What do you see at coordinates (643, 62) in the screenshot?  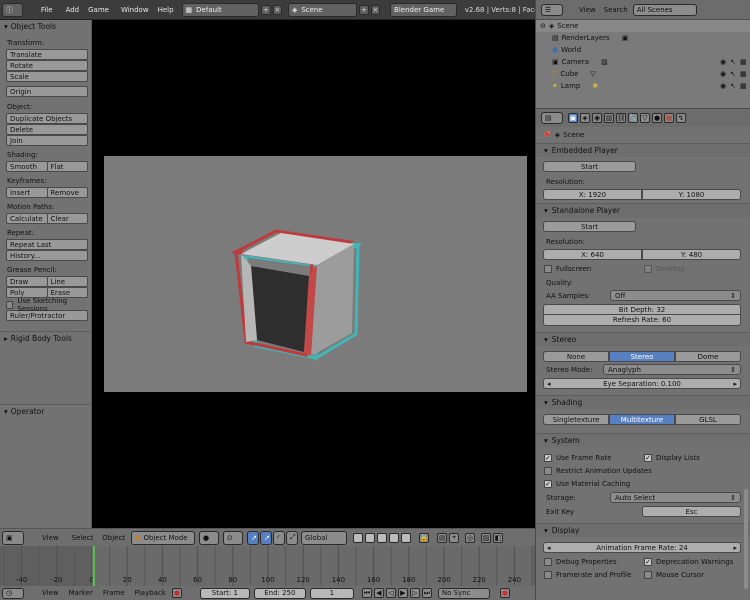 I see `outliner-row-camera: ▣ Camera ▨ ◉ ↖ ▦` at bounding box center [643, 62].